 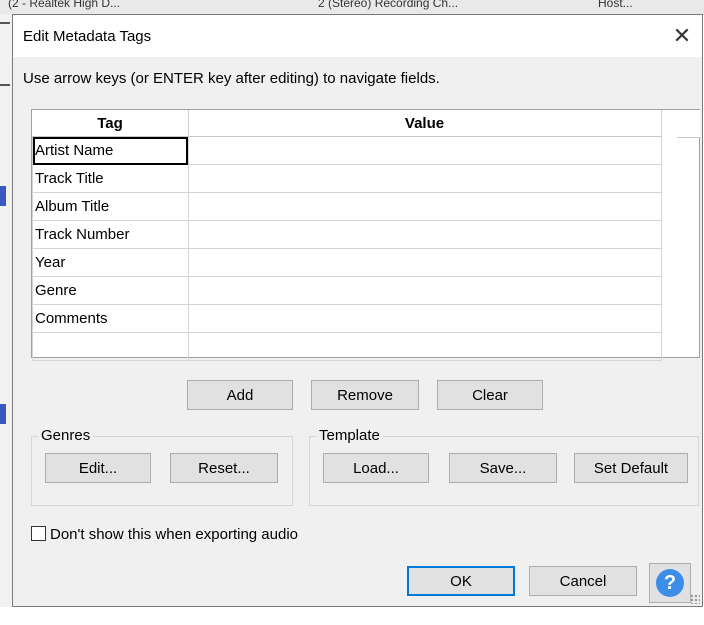 What do you see at coordinates (38, 533) in the screenshot?
I see `dont-show-checkbox` at bounding box center [38, 533].